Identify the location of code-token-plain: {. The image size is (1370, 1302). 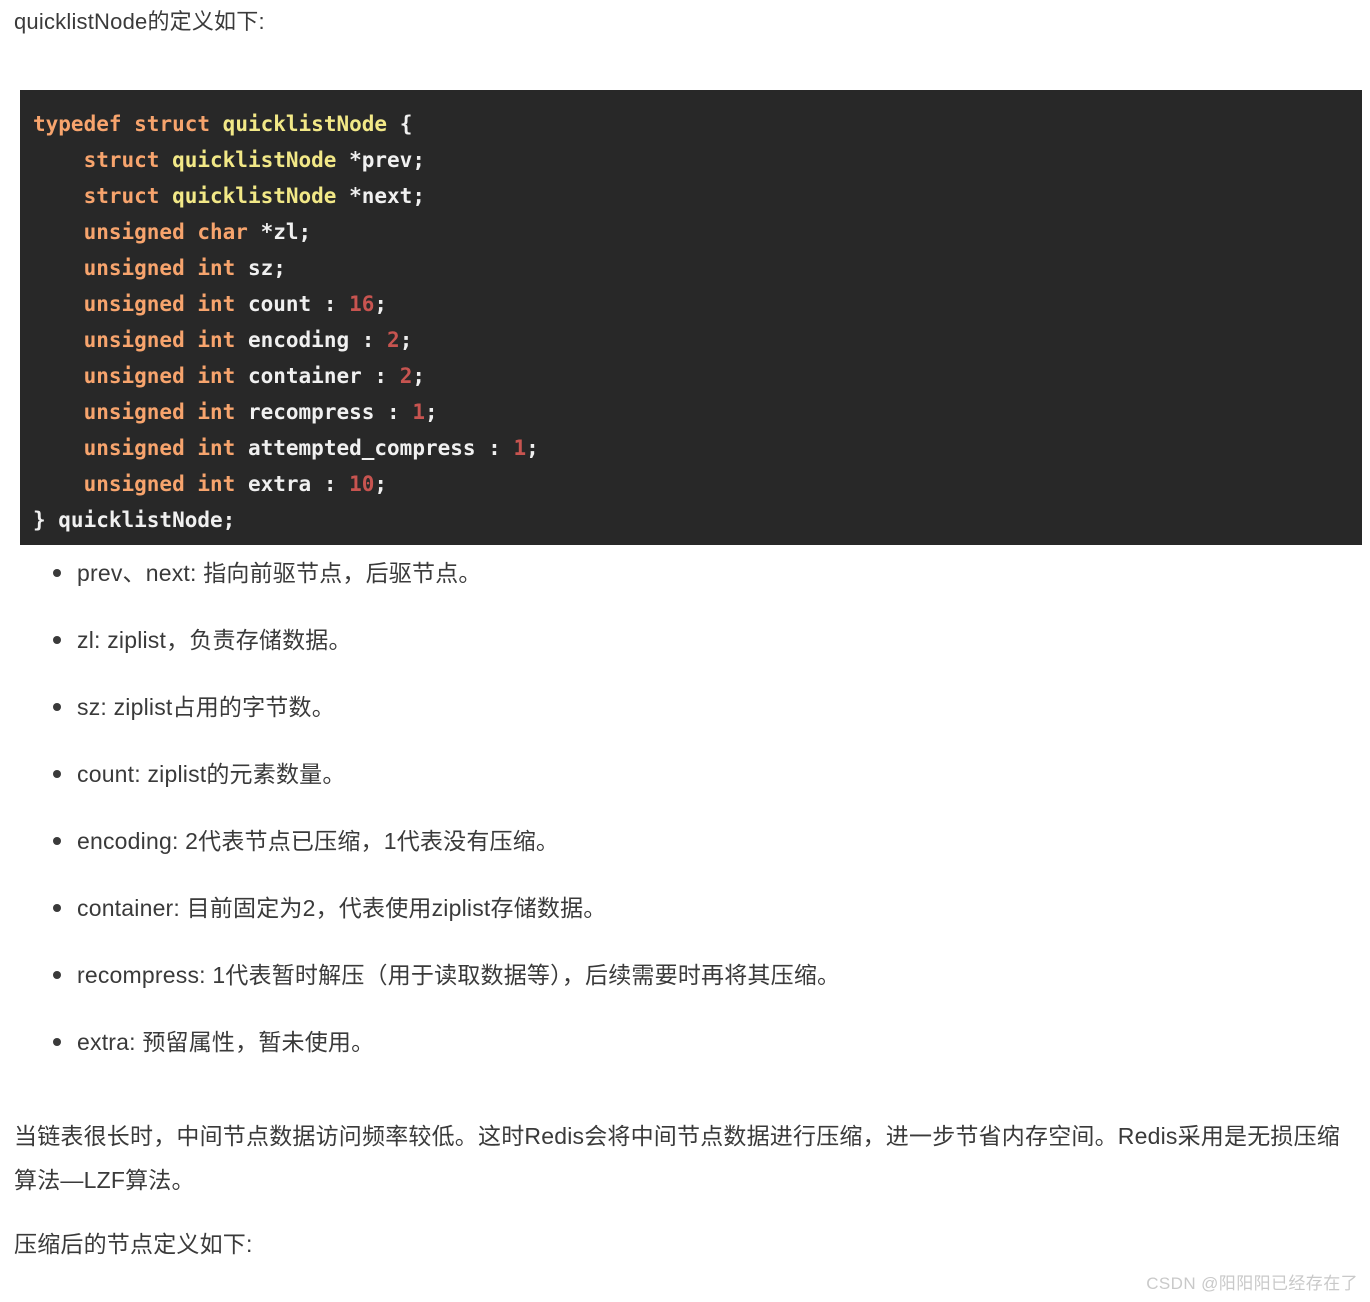
(400, 124).